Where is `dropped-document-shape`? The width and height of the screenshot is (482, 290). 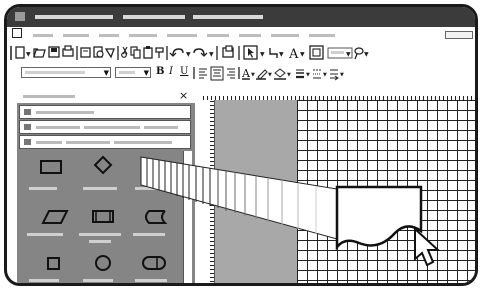
dropped-document-shape is located at coordinates (379, 218).